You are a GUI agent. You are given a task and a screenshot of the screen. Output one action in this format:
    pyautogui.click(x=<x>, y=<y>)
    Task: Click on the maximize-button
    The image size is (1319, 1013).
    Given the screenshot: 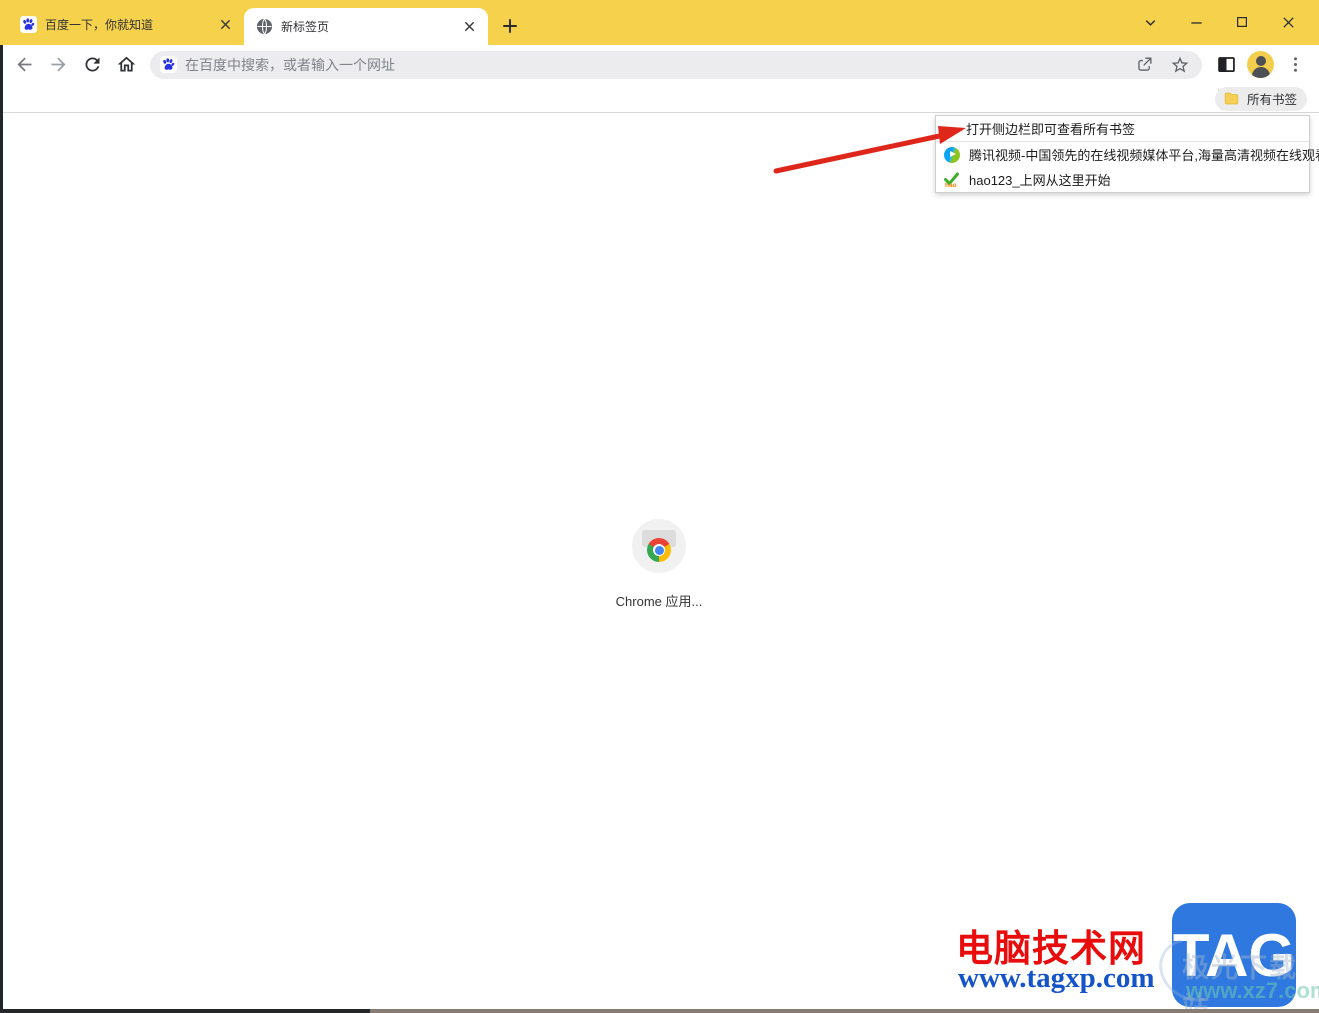 What is the action you would take?
    pyautogui.click(x=1242, y=22)
    